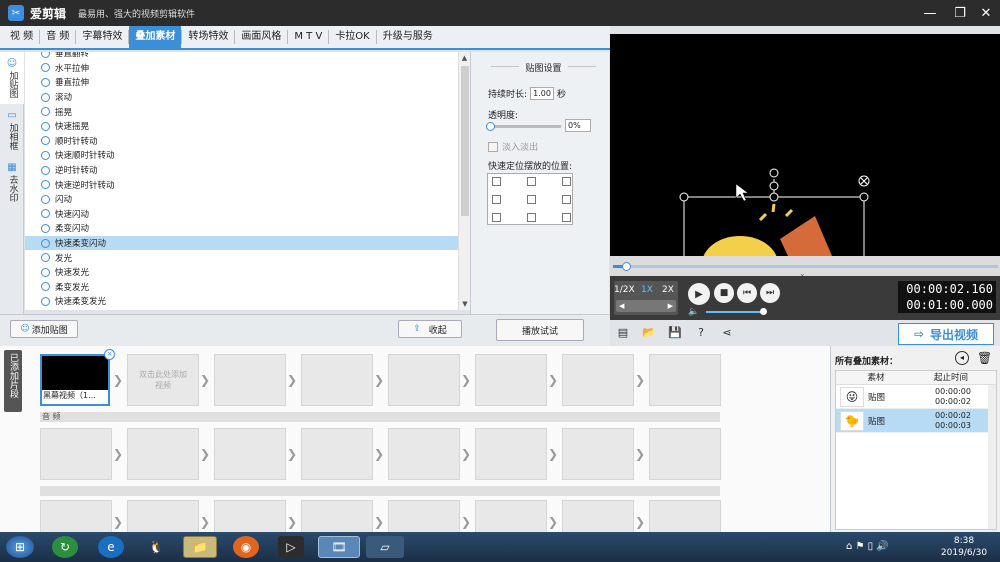 The image size is (1000, 562). I want to click on rate-1x-button: 1X, so click(647, 290).